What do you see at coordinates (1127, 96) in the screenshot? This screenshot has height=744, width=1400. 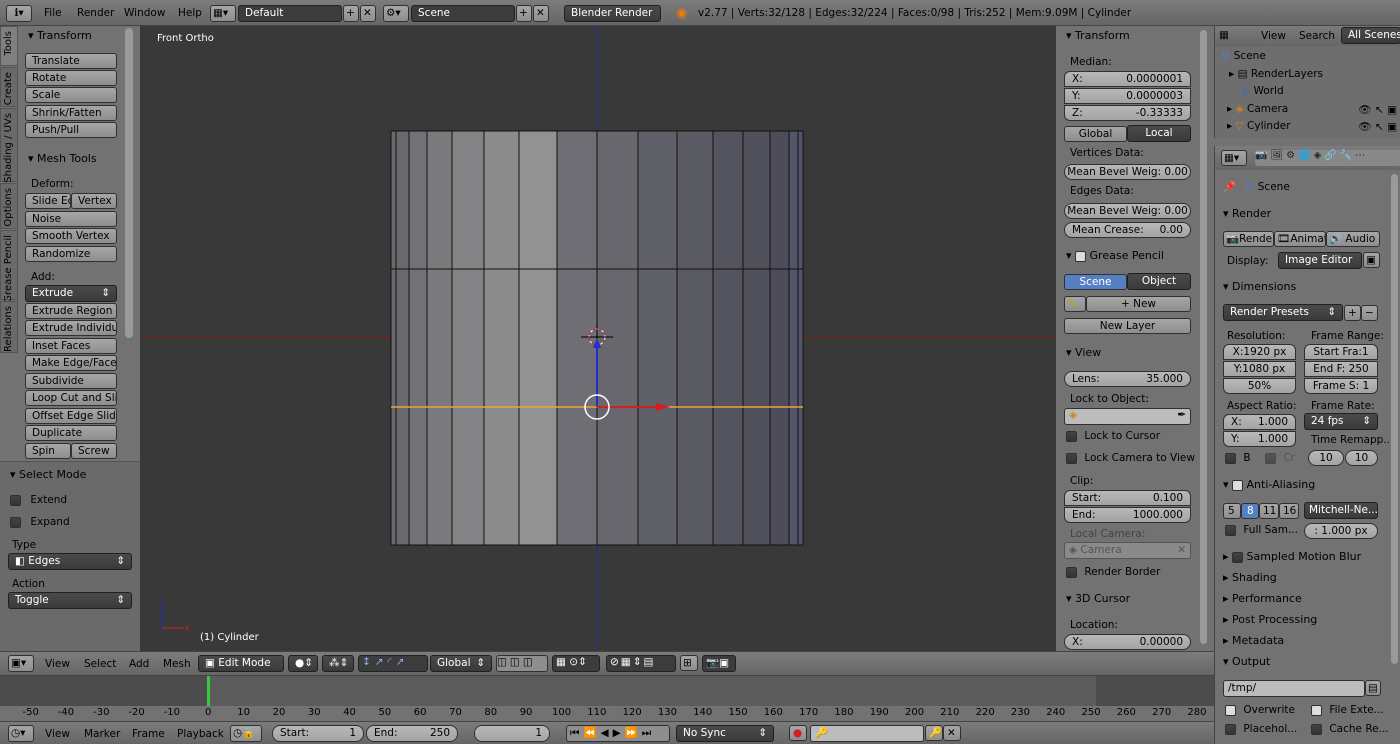 I see `median-y-field: Y: 0.0000003` at bounding box center [1127, 96].